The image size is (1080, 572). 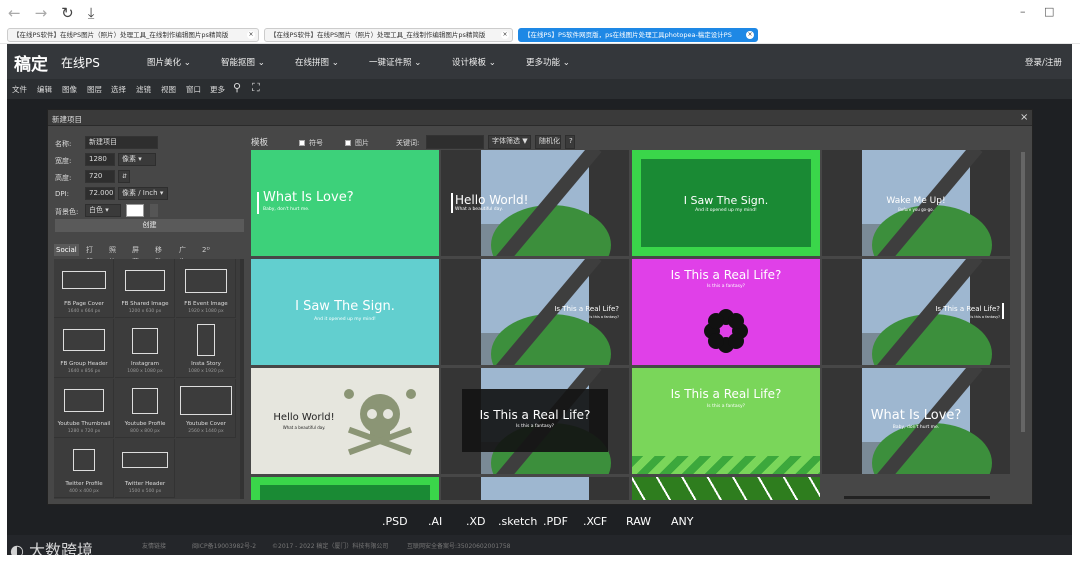 What do you see at coordinates (84, 371) in the screenshot?
I see `preset-size: 1640 x 856 px` at bounding box center [84, 371].